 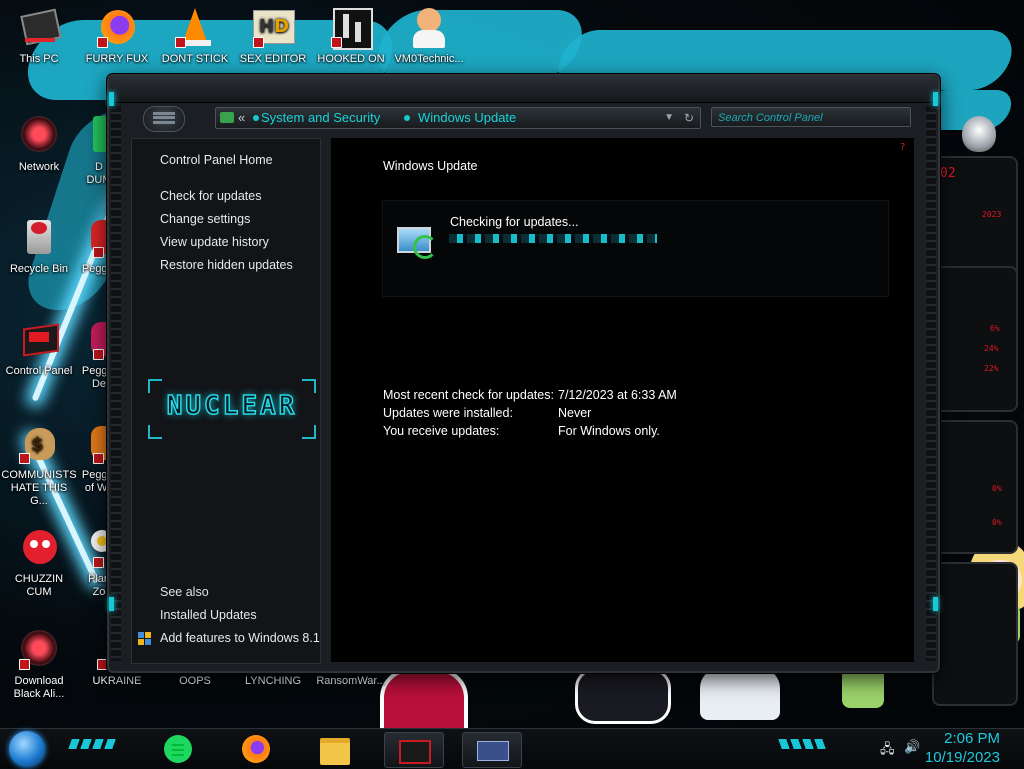 I want to click on spotify-icon, so click(x=178, y=749).